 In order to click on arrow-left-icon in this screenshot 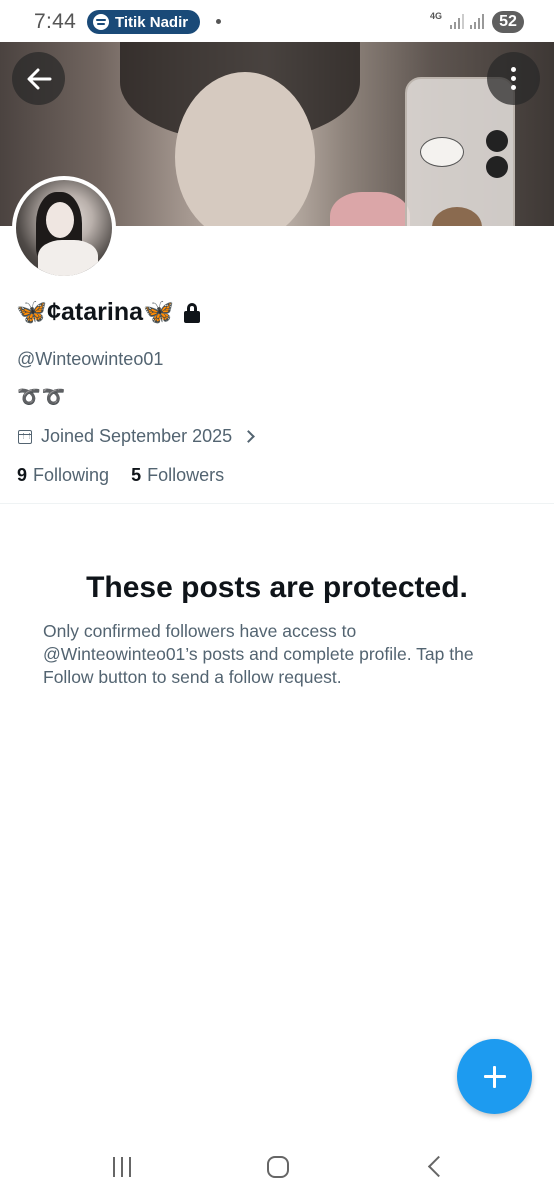, I will do `click(39, 78)`.